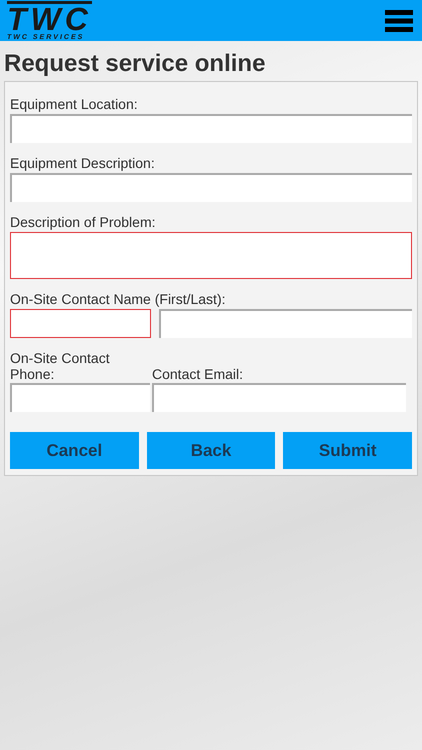  What do you see at coordinates (74, 104) in the screenshot?
I see `field-label: Equipment Location:` at bounding box center [74, 104].